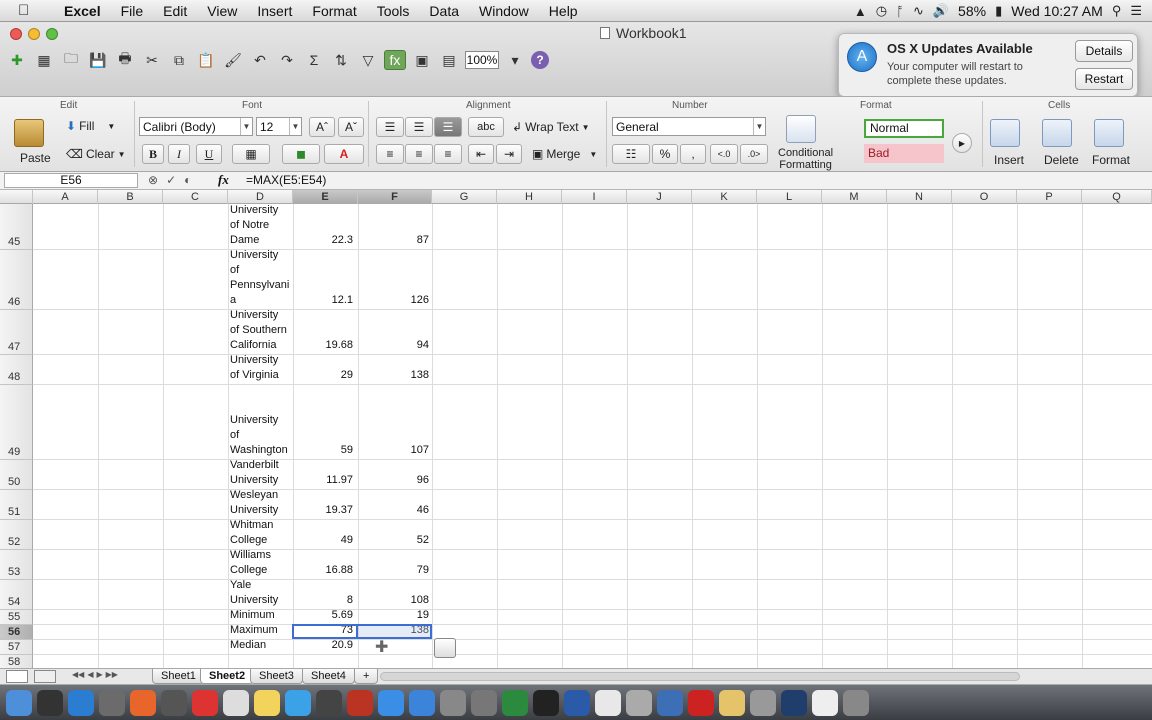 The height and width of the screenshot is (720, 1152). What do you see at coordinates (1057, 11) in the screenshot?
I see `clock: Wed 10:27 AM` at bounding box center [1057, 11].